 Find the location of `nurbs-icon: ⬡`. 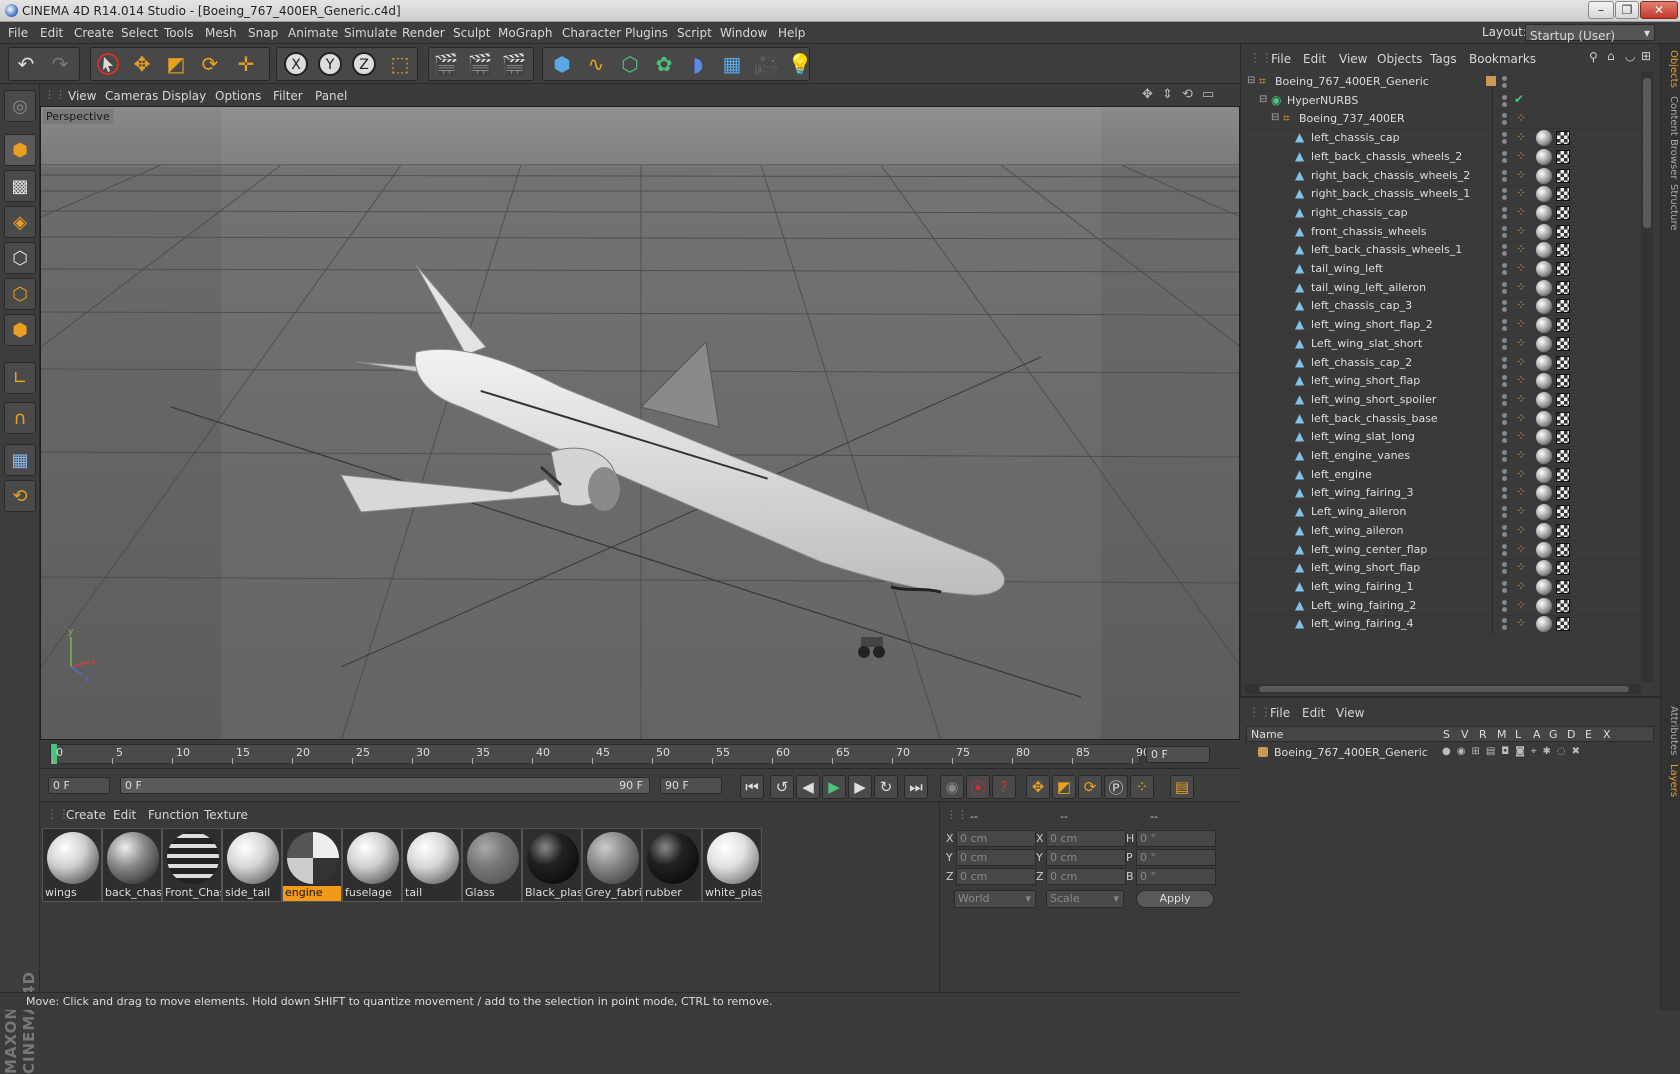

nurbs-icon: ⬡ is located at coordinates (630, 64).